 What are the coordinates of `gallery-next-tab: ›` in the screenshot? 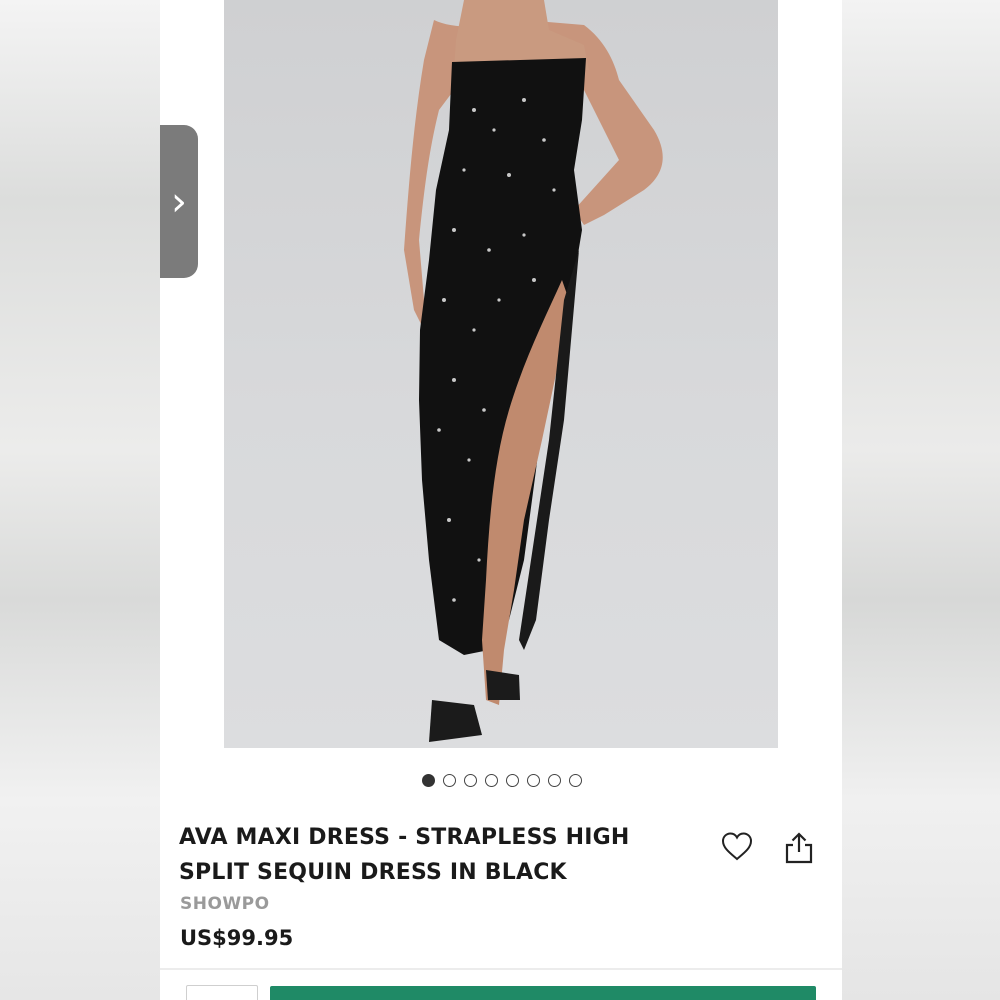 It's located at (179, 201).